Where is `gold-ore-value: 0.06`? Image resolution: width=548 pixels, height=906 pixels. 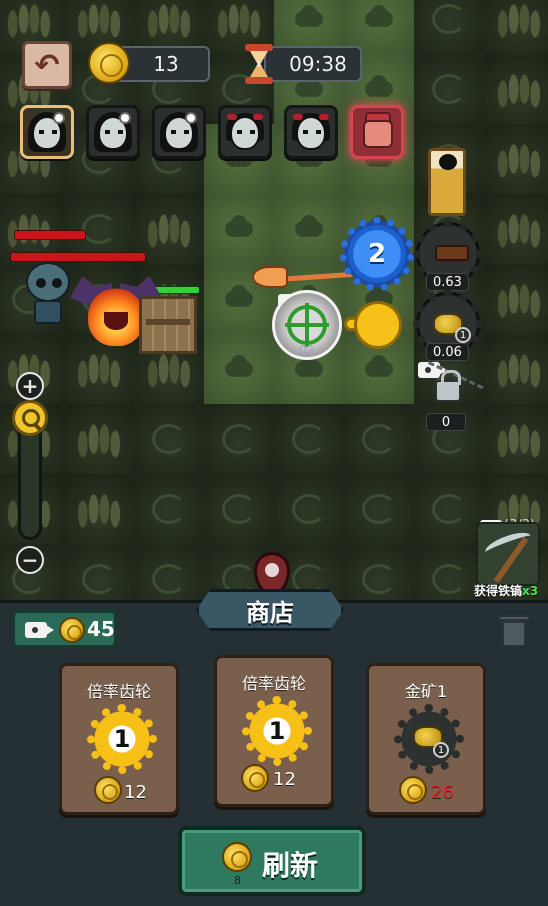 gold-ore-value: 0.06 is located at coordinates (447, 352).